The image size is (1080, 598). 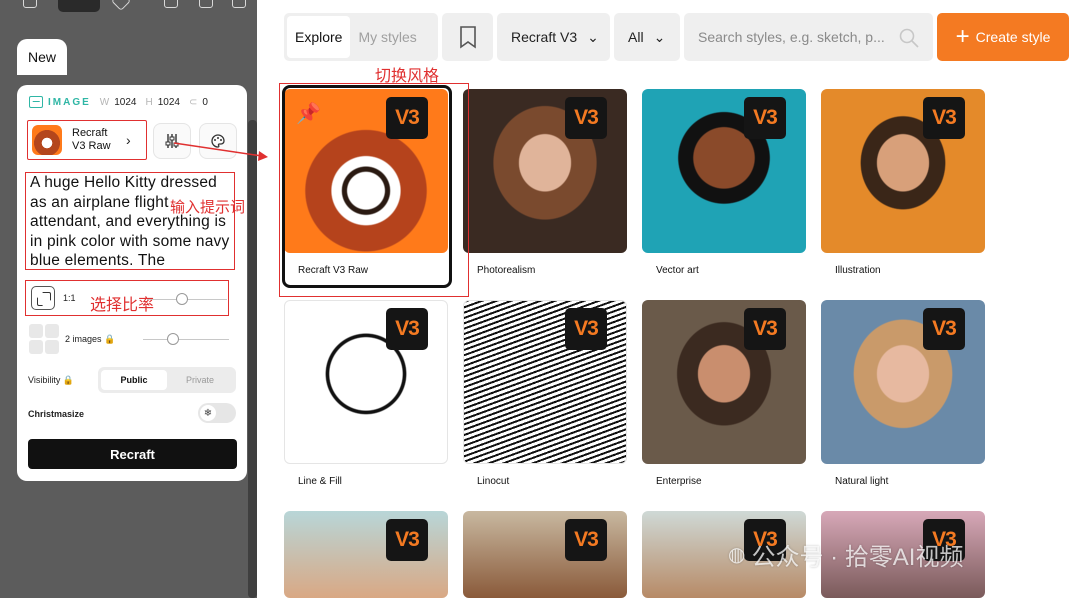 I want to click on tab-explore: Explore, so click(x=319, y=37).